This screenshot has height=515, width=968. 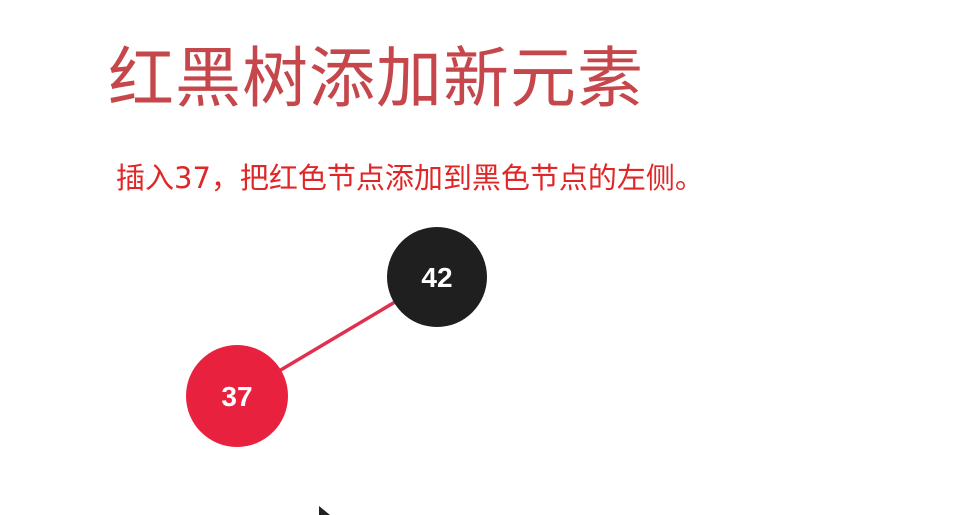 I want to click on node-42-label: 42, so click(x=436, y=277).